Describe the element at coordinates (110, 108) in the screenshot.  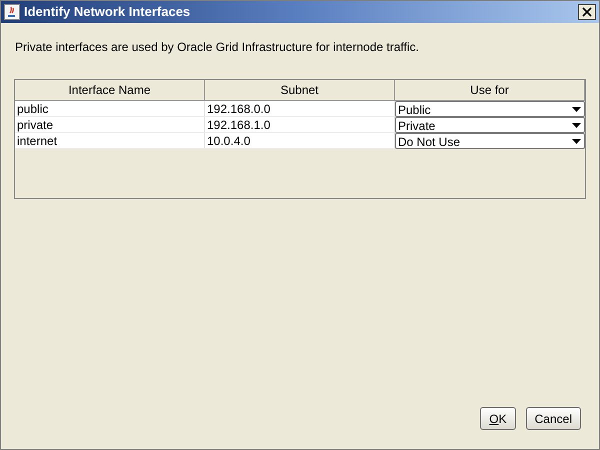
I see `table-cell: public` at that location.